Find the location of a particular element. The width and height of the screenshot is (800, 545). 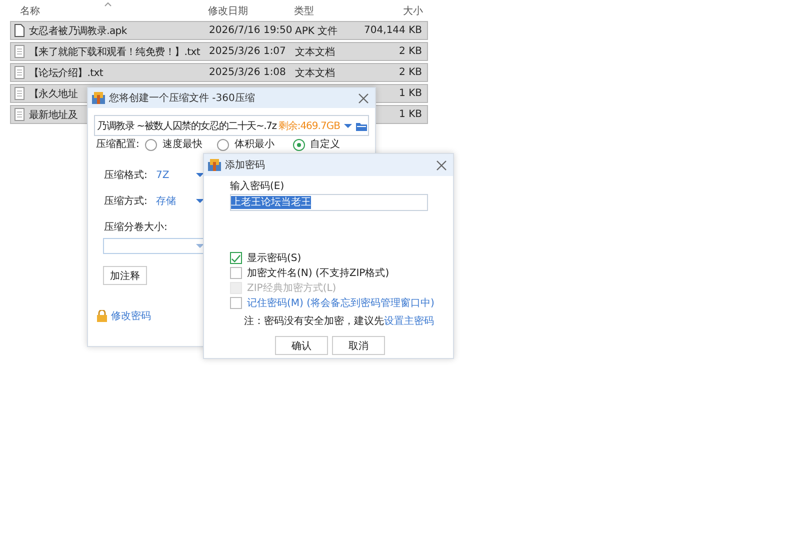

file-size: 704,144 KB is located at coordinates (393, 30).